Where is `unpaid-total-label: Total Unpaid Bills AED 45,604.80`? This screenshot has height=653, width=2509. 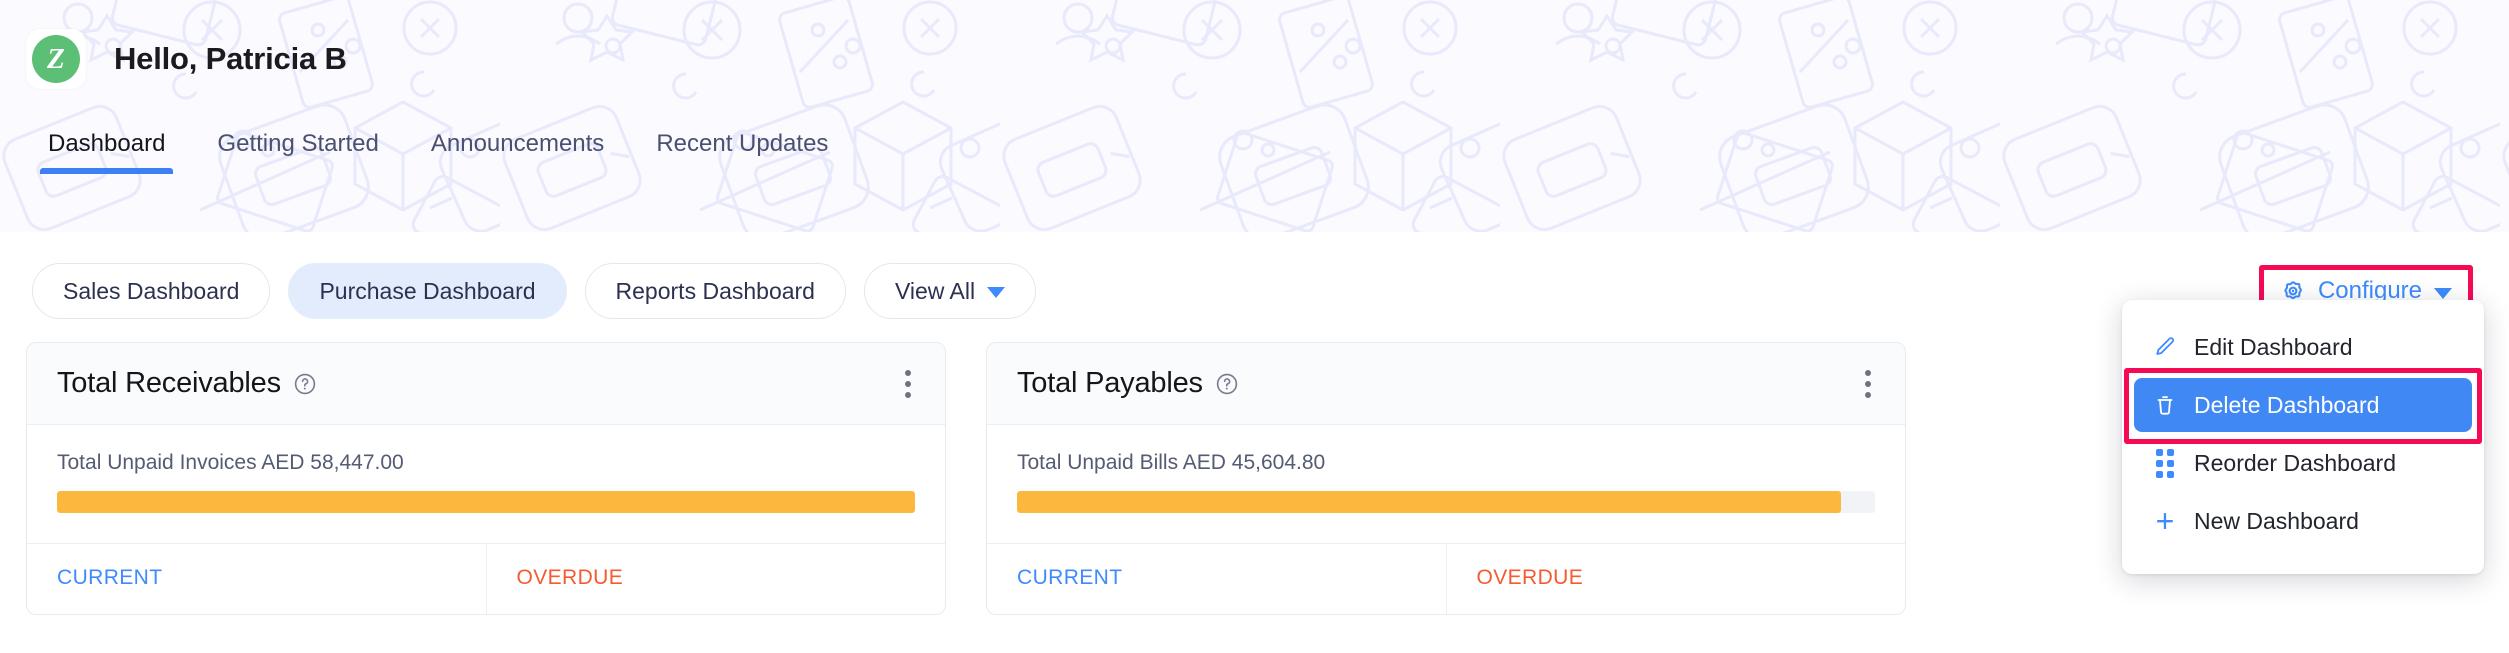
unpaid-total-label: Total Unpaid Bills AED 45,604.80 is located at coordinates (1171, 462).